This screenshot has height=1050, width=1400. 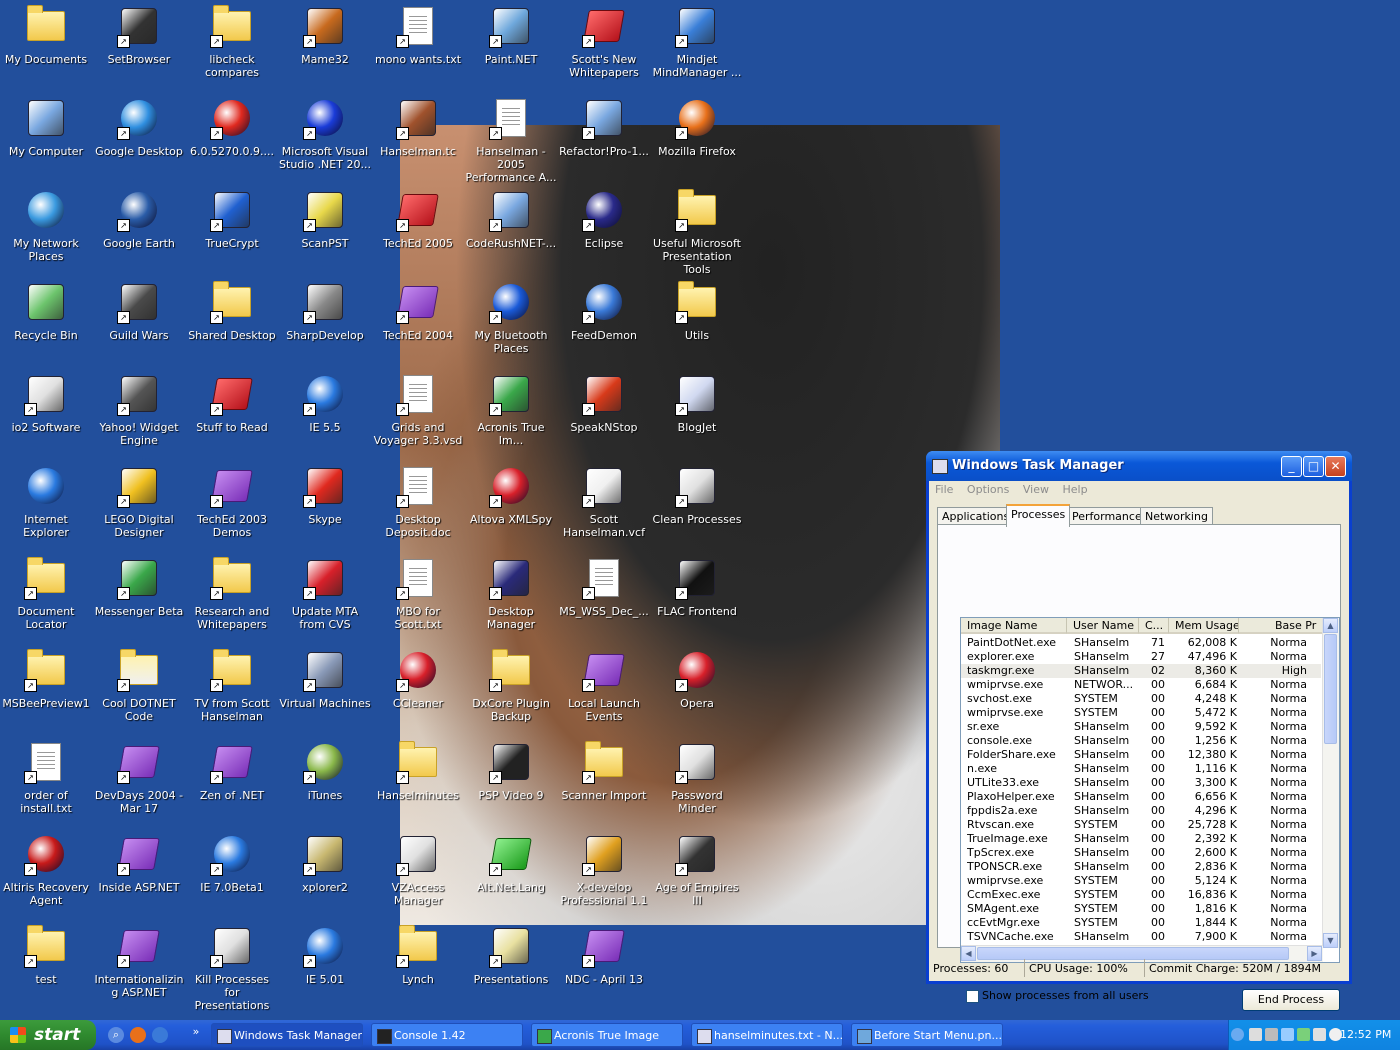 What do you see at coordinates (697, 232) in the screenshot?
I see `desktop-icon: ↗ Useful Microsoft Presentation Tools` at bounding box center [697, 232].